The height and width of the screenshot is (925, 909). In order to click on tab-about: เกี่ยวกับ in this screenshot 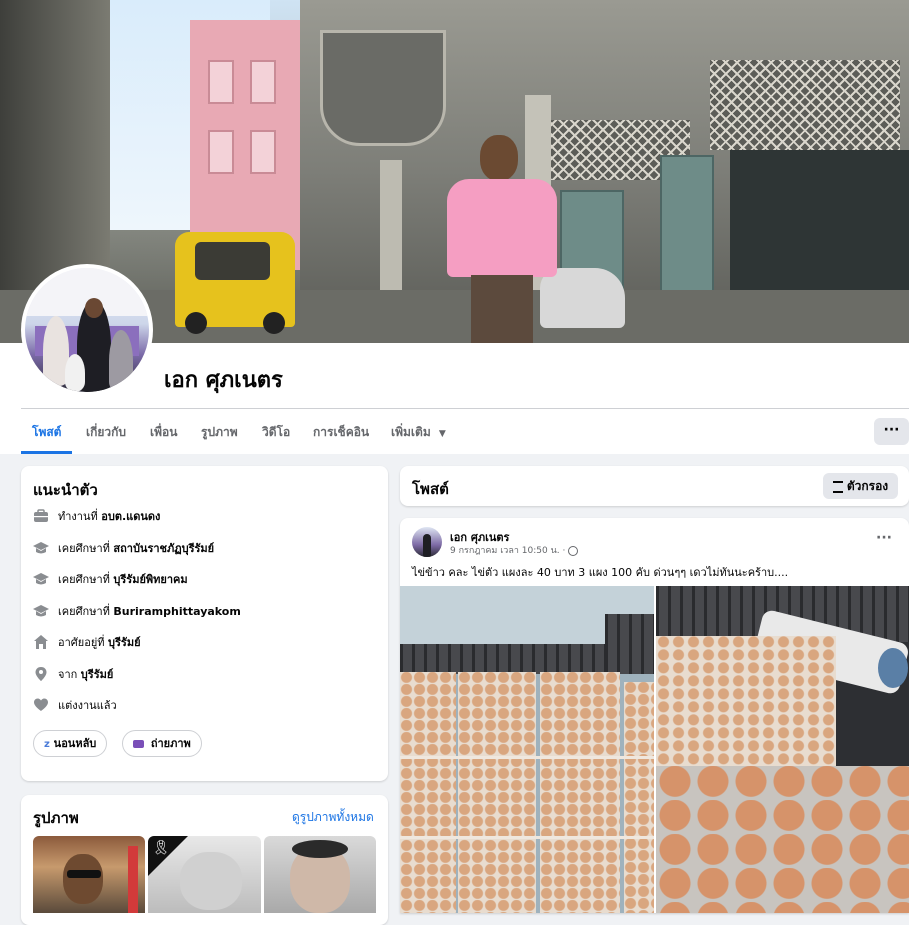, I will do `click(106, 433)`.